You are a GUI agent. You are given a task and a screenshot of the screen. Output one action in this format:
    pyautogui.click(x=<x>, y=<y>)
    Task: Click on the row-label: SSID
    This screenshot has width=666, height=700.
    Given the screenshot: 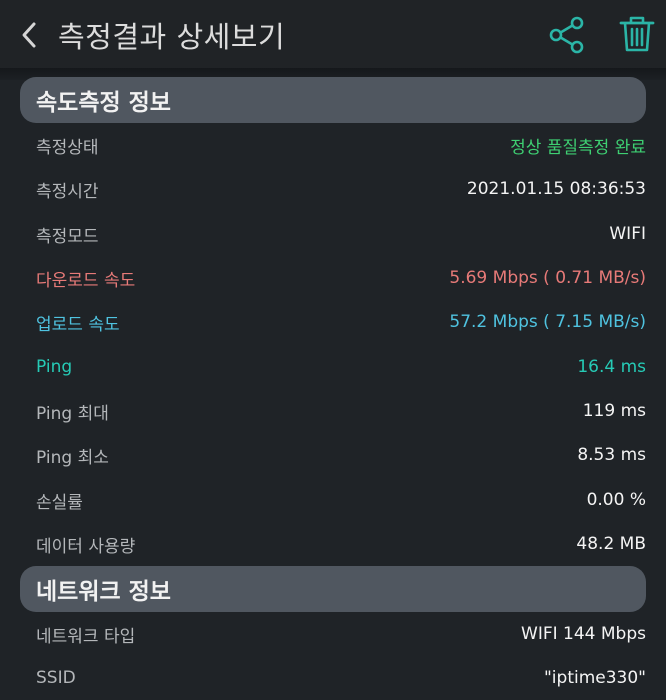 What is the action you would take?
    pyautogui.click(x=56, y=678)
    